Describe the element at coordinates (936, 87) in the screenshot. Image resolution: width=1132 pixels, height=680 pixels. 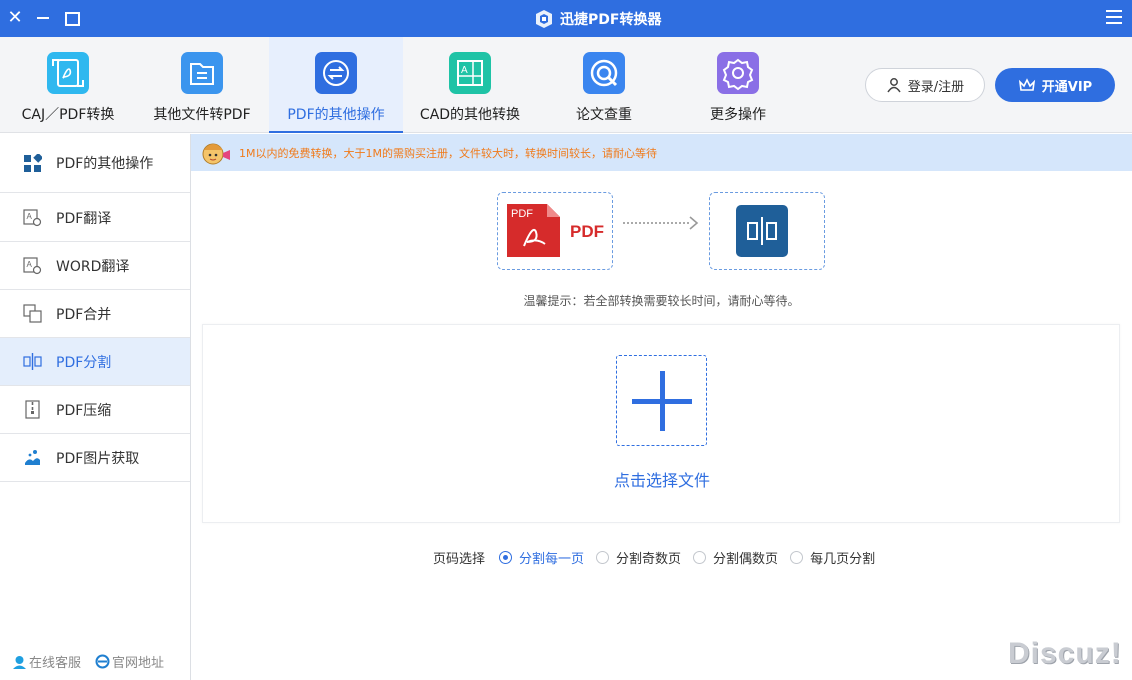
I see `login-label: 登录/注册` at that location.